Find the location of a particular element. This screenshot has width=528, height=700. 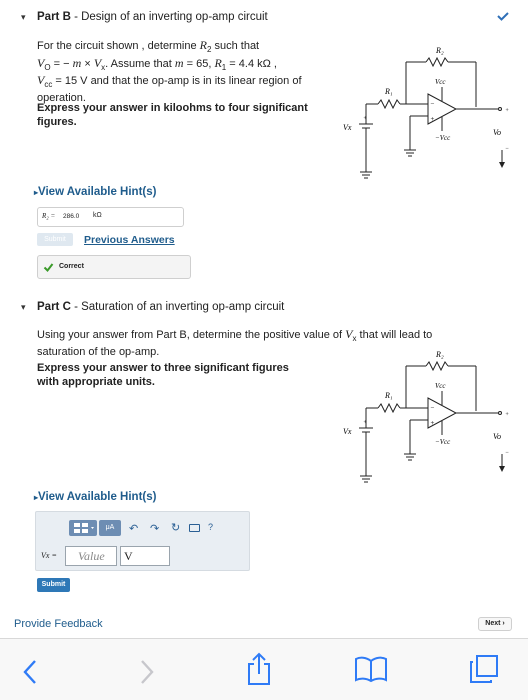

part-c-answer-panel: μA ↶ ↷ ↻ ? Vx = Value V is located at coordinates (142, 541).